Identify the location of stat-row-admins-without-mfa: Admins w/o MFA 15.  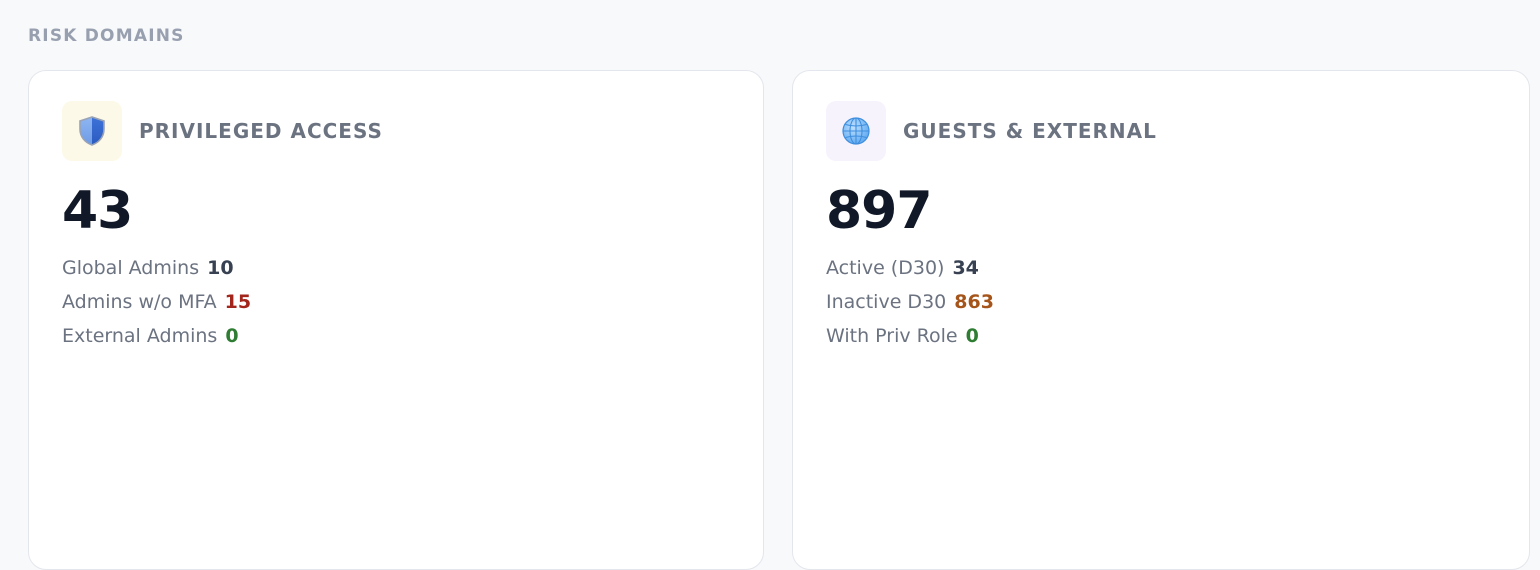
(156, 304).